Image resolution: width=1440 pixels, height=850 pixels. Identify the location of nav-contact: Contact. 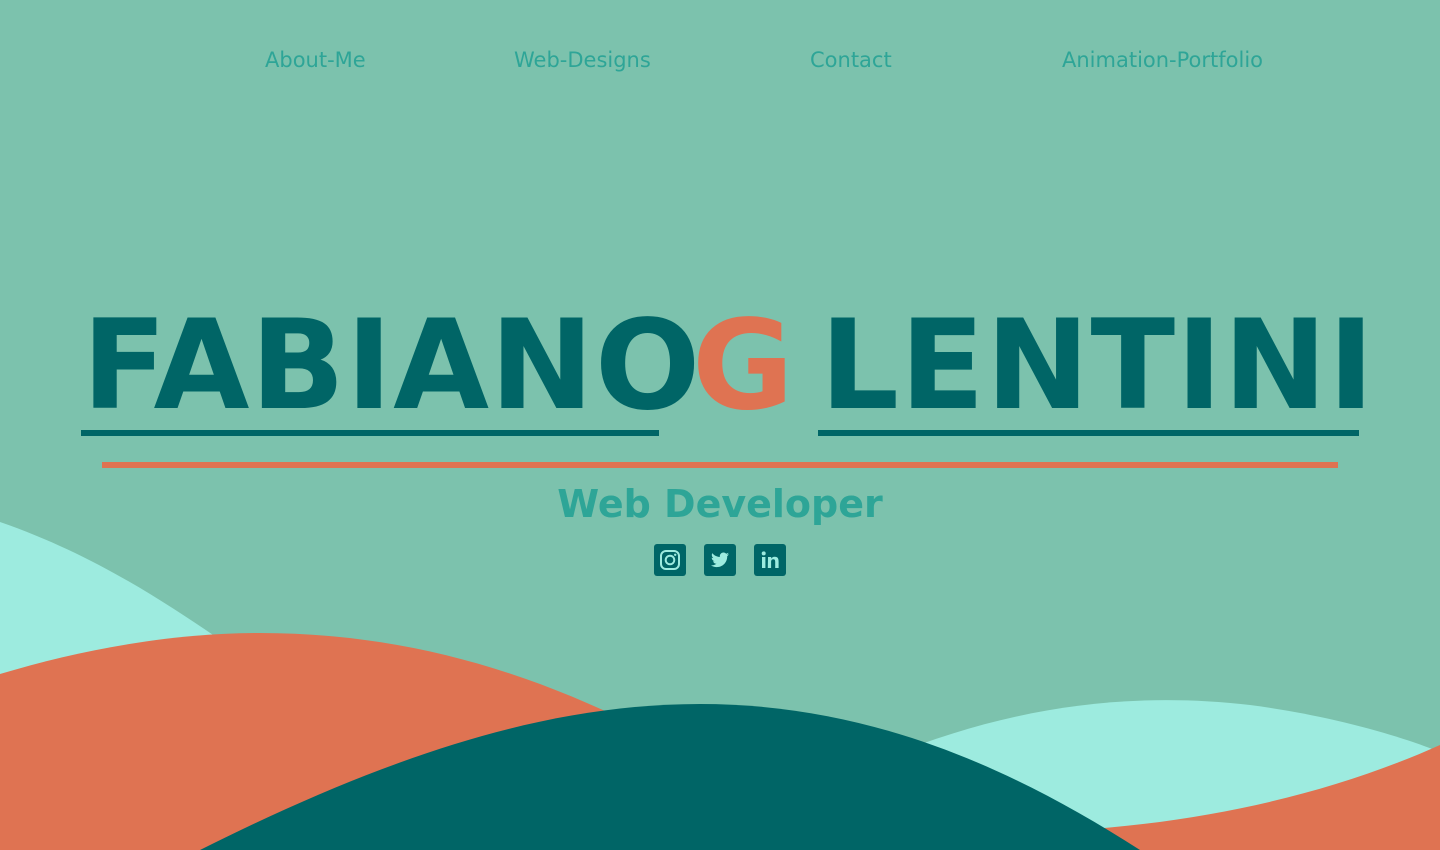
(851, 60).